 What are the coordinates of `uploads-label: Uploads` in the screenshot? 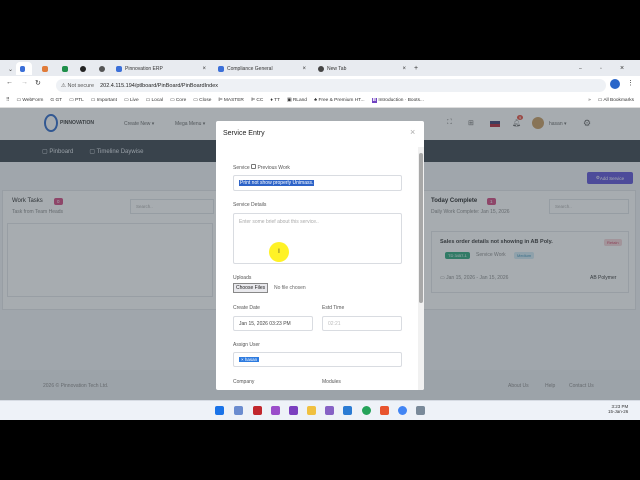 It's located at (242, 278).